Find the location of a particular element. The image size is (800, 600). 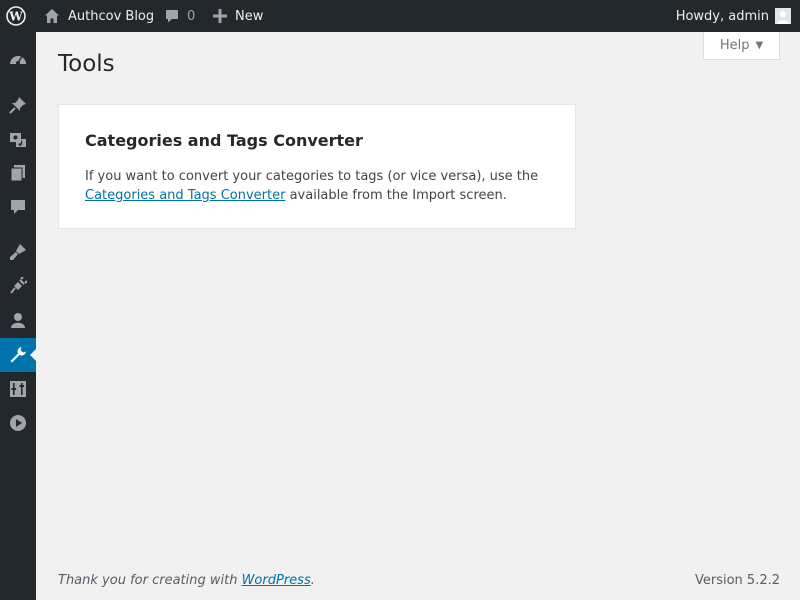

menu-media is located at coordinates (18, 139).